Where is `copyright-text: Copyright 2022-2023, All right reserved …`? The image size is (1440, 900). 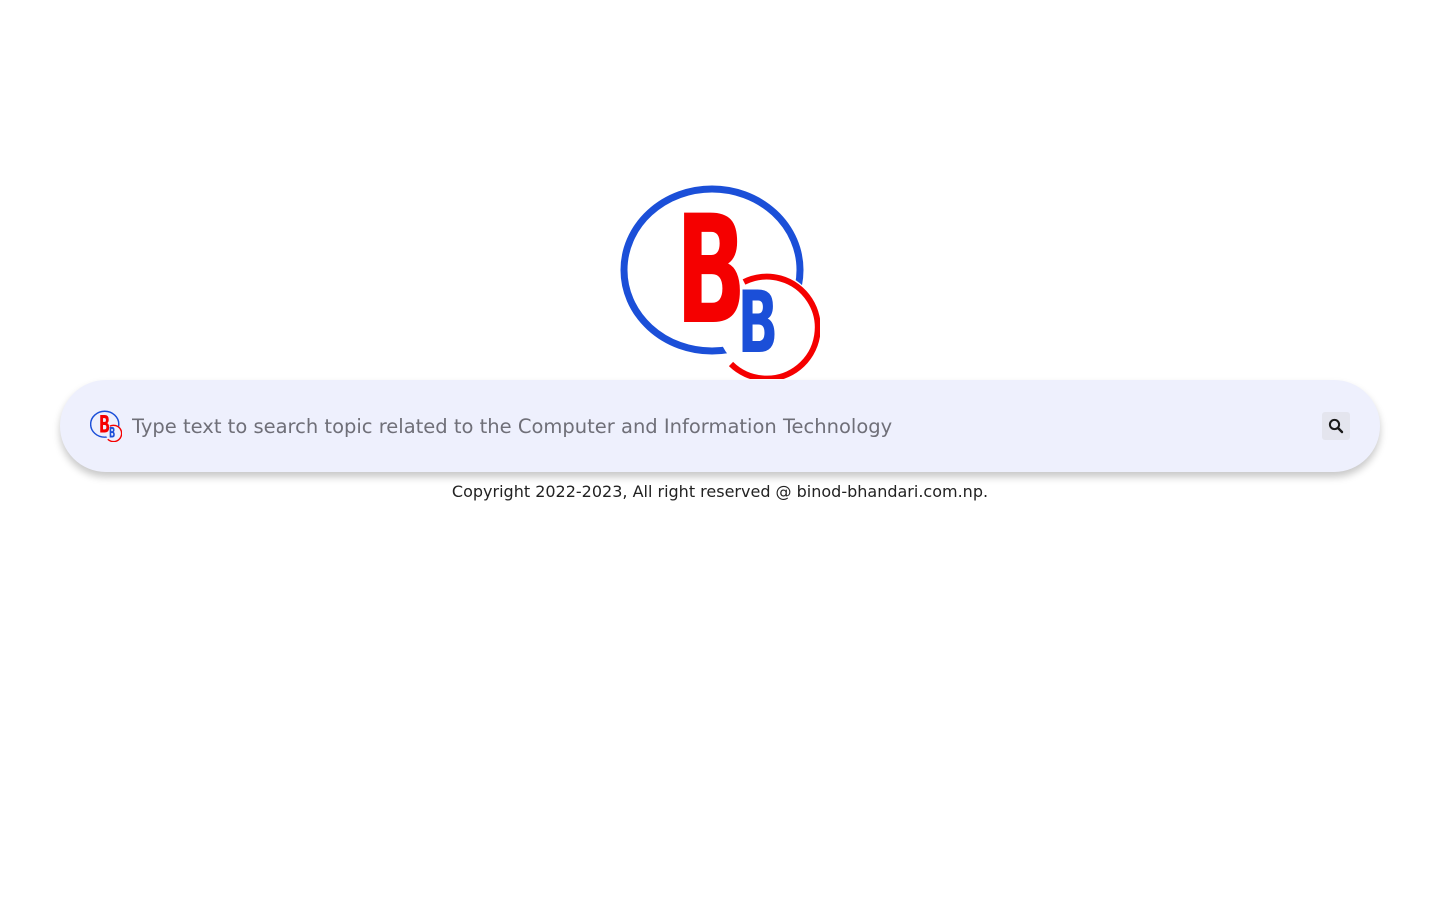
copyright-text: Copyright 2022-2023, All right reserved … is located at coordinates (720, 491).